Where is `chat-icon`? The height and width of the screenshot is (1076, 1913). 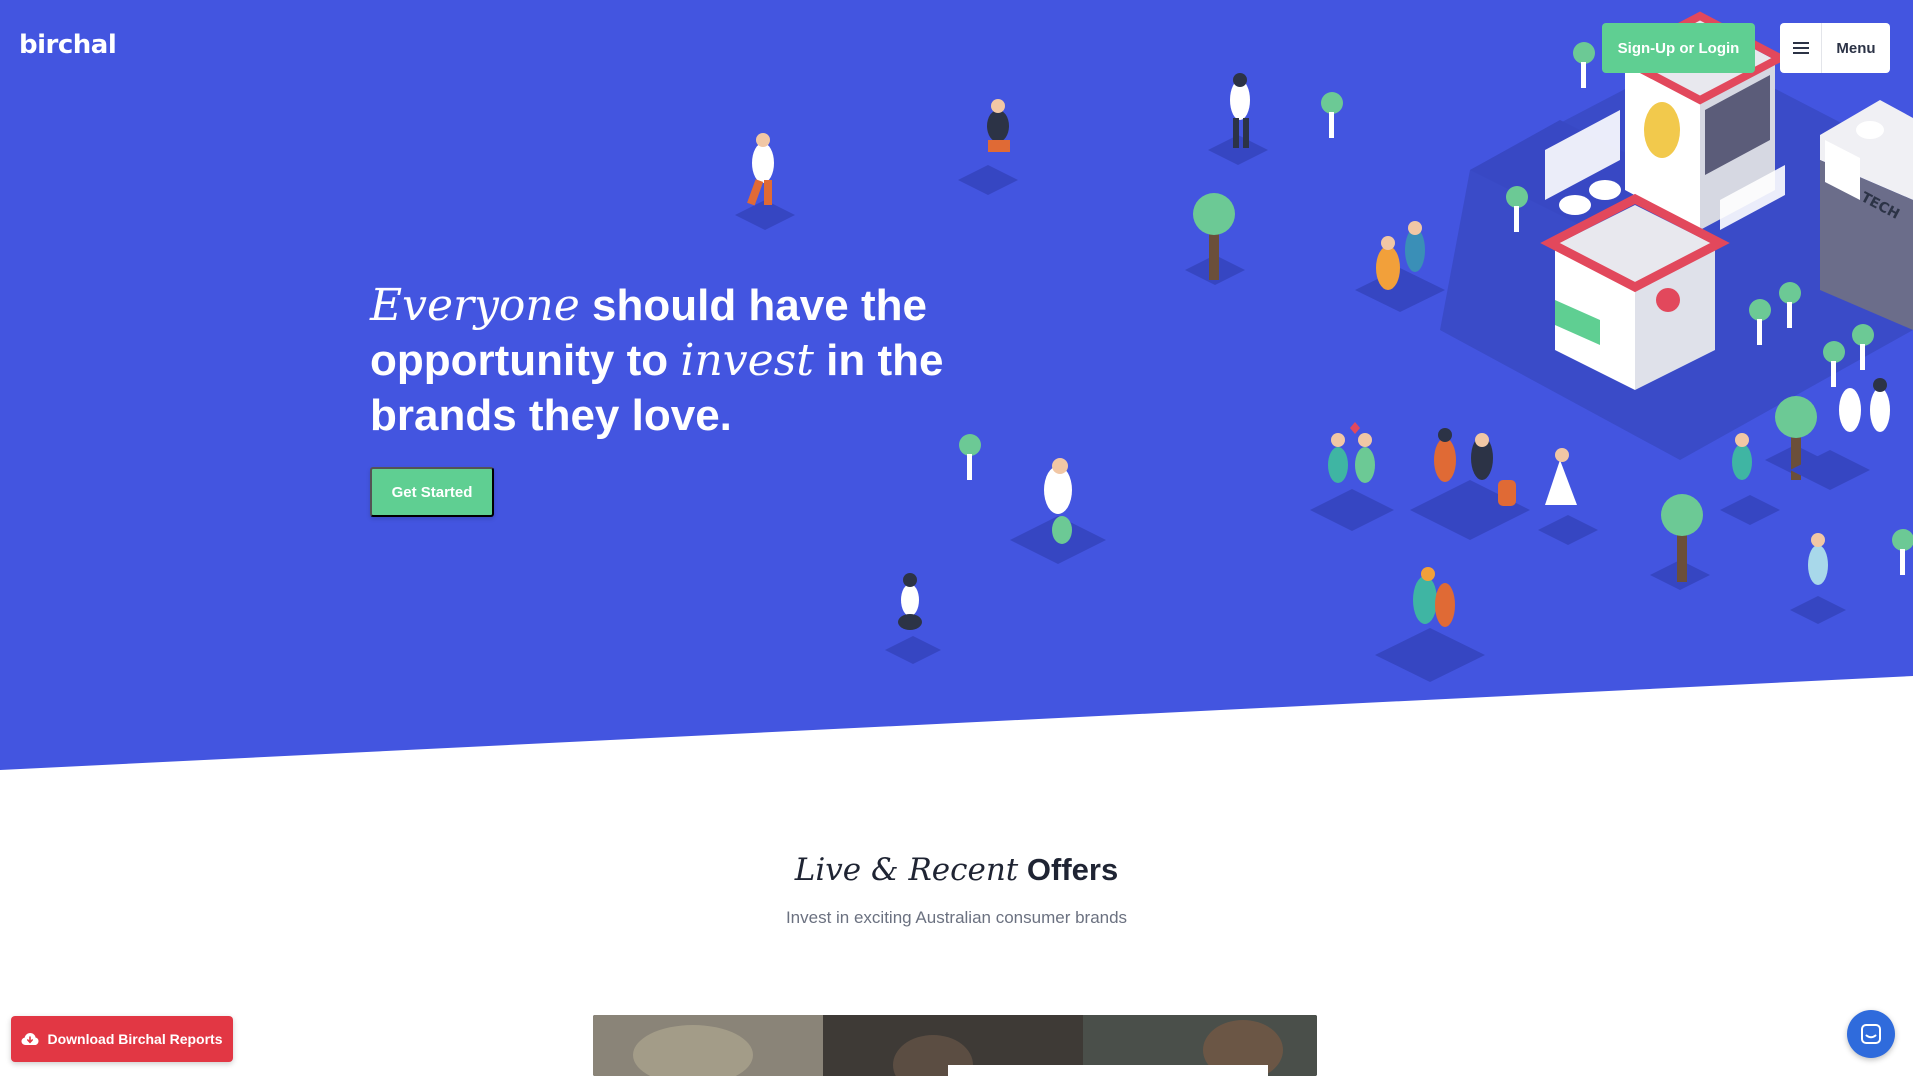 chat-icon is located at coordinates (1871, 1034).